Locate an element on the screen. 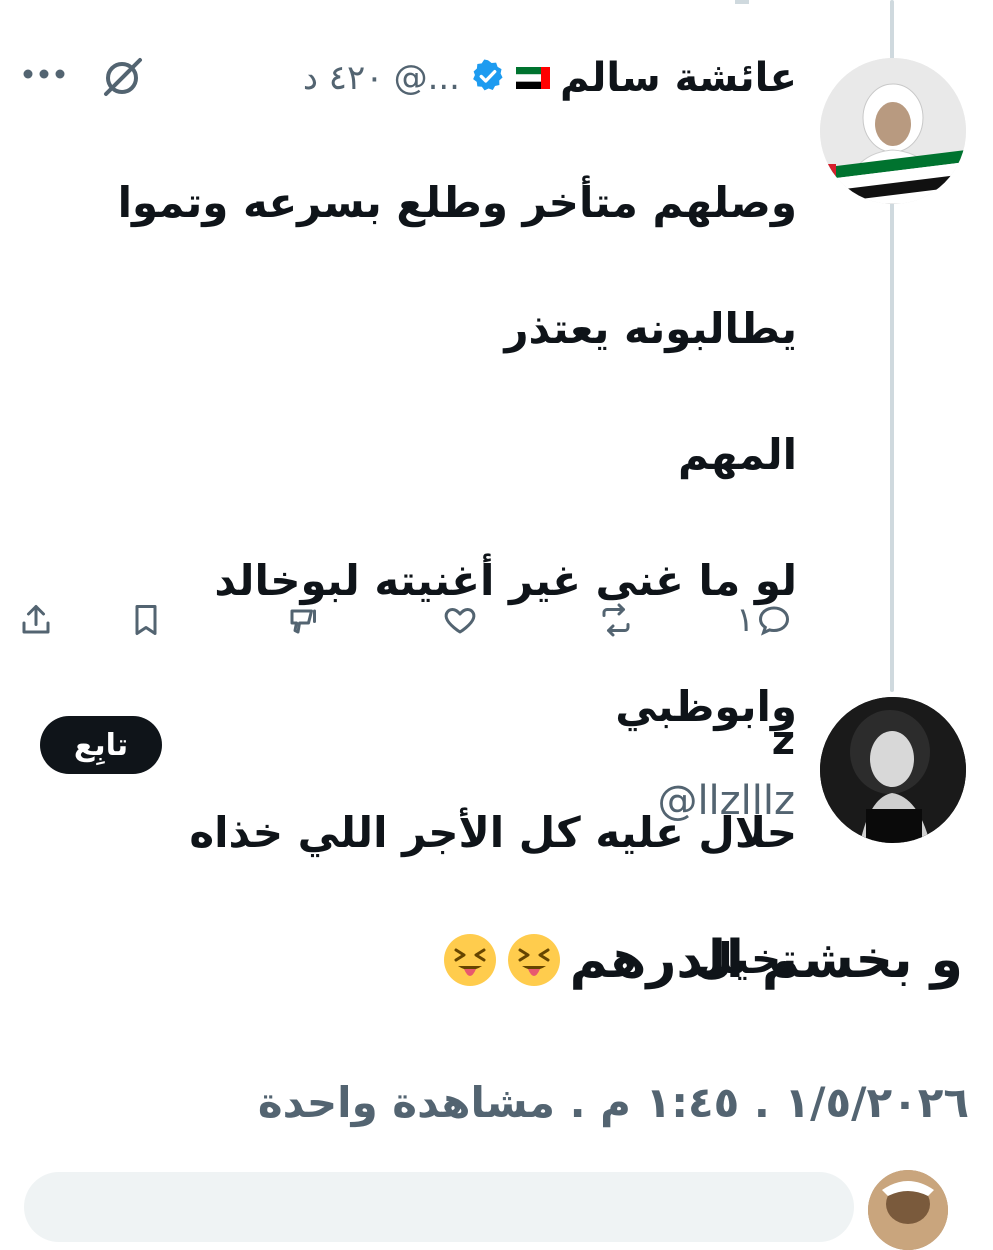 Image resolution: width=993 pixels, height=1250 pixels. bookmark-icon is located at coordinates (146, 620).